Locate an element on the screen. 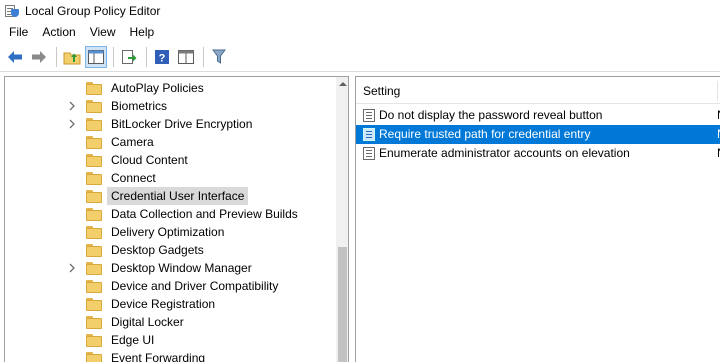  tree-scrollbar is located at coordinates (342, 219).